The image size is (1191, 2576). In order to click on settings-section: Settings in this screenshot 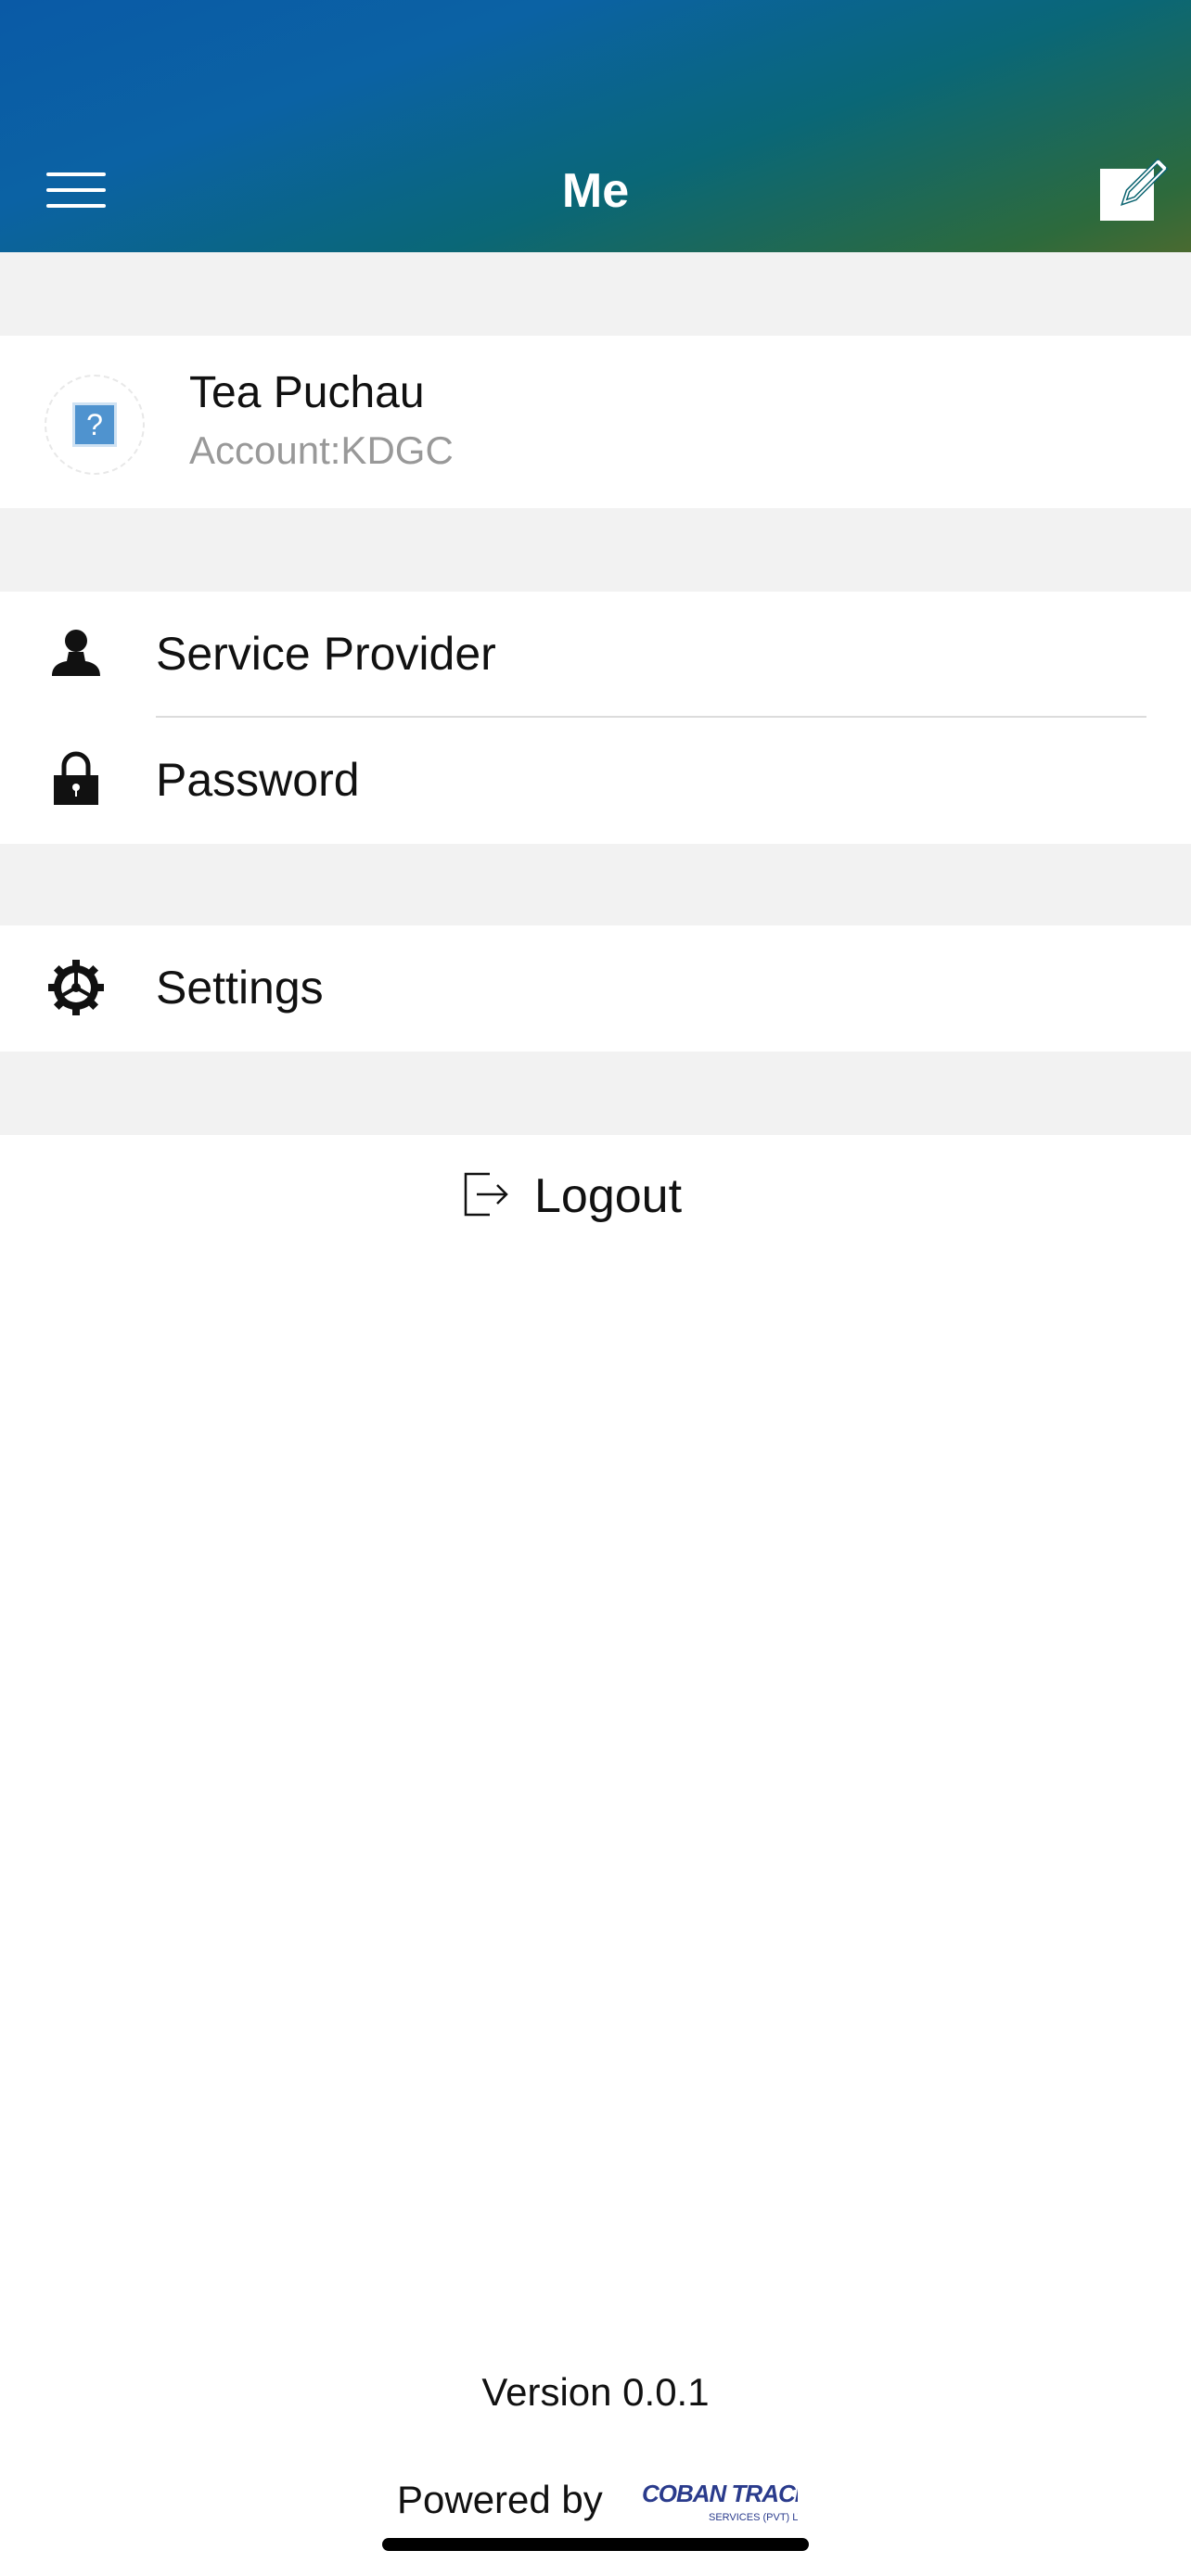, I will do `click(595, 989)`.